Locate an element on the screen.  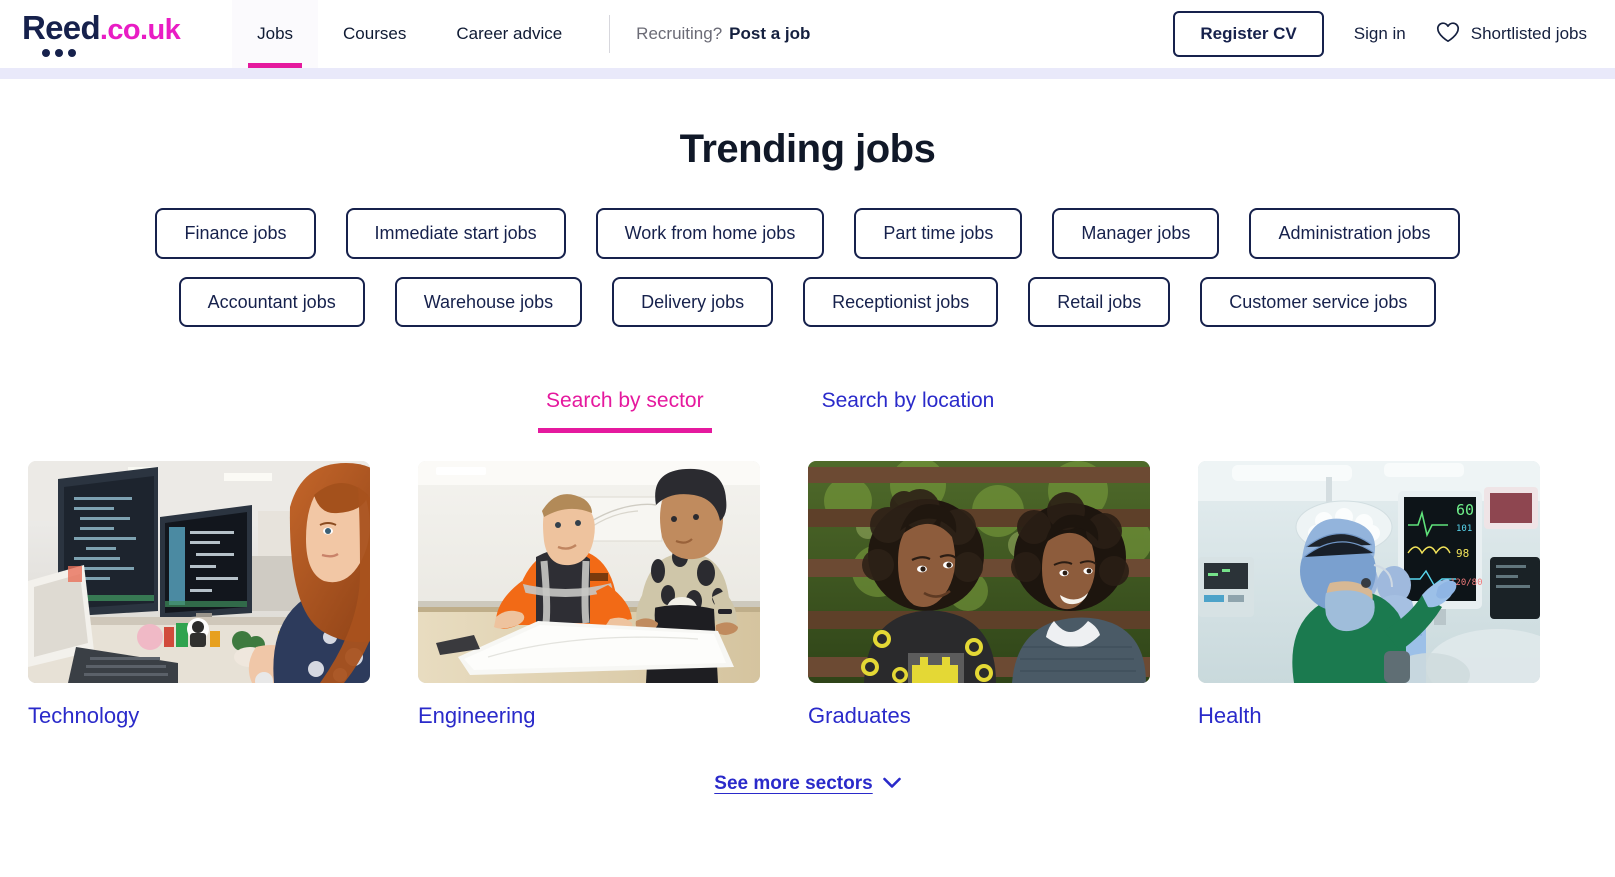
sign-in-link: Sign in is located at coordinates (1380, 34).